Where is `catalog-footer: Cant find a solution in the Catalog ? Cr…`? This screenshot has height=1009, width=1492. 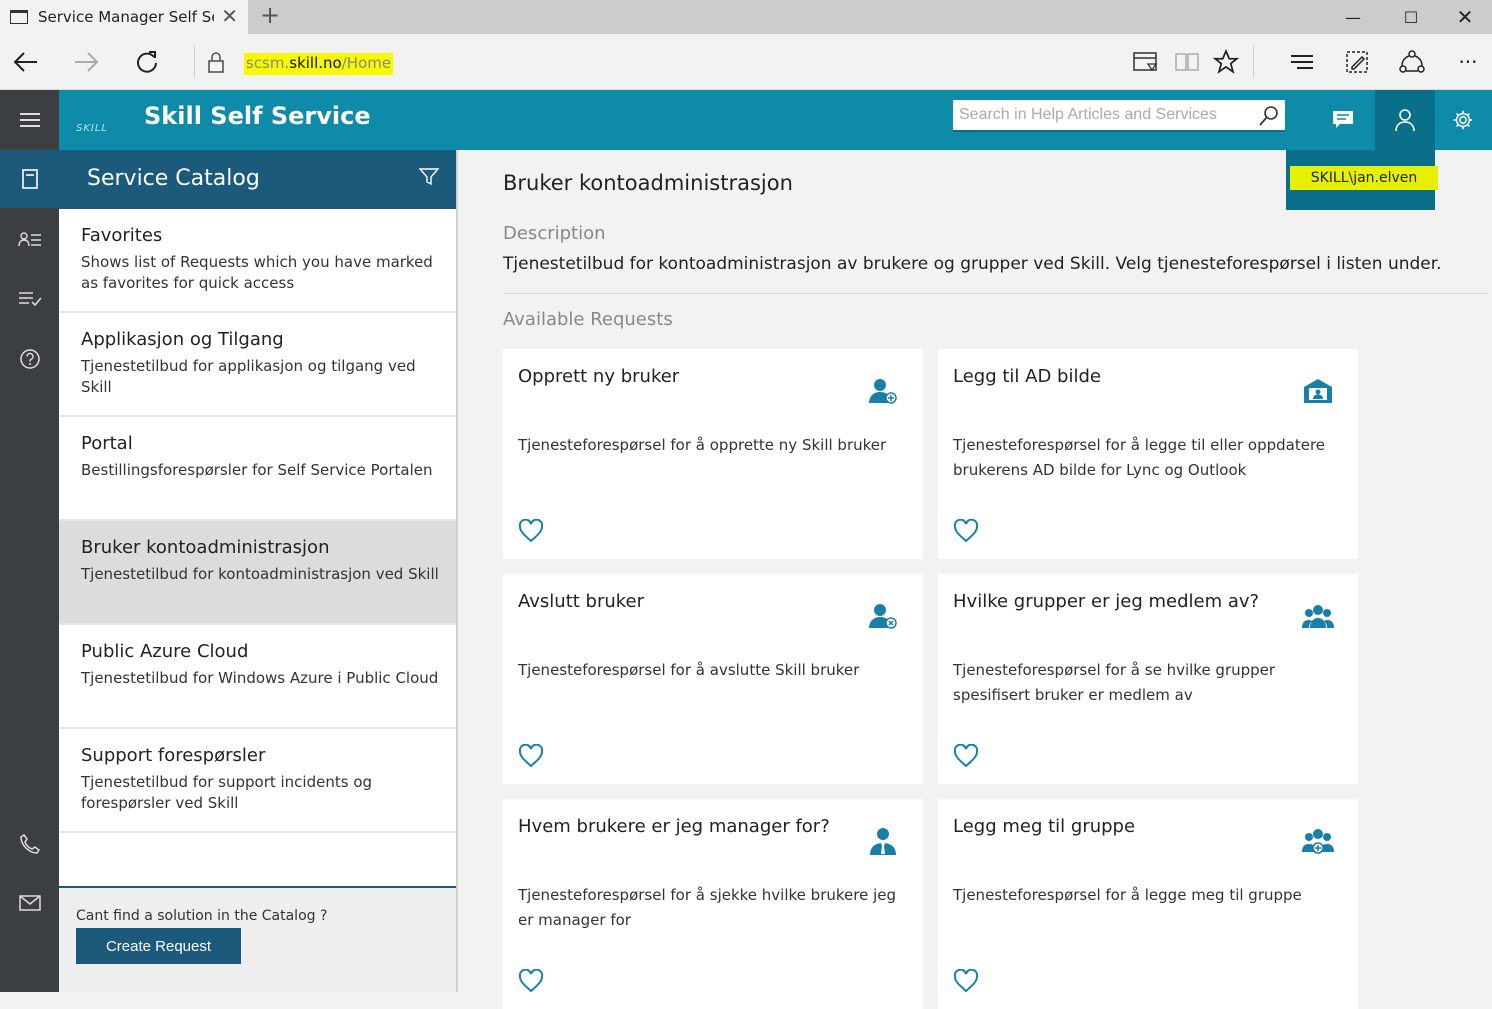 catalog-footer: Cant find a solution in the Catalog ? Cr… is located at coordinates (258, 939).